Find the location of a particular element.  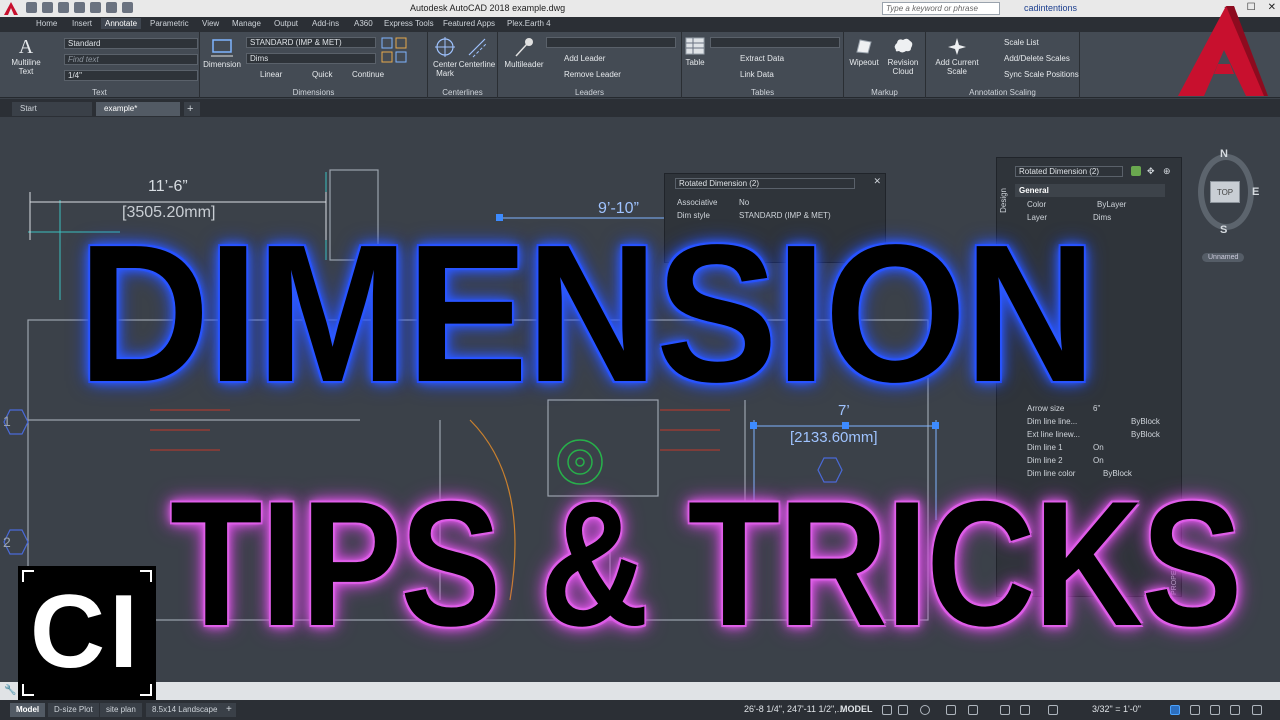

tab-d-size-plot: D-size Plot is located at coordinates (73, 710).